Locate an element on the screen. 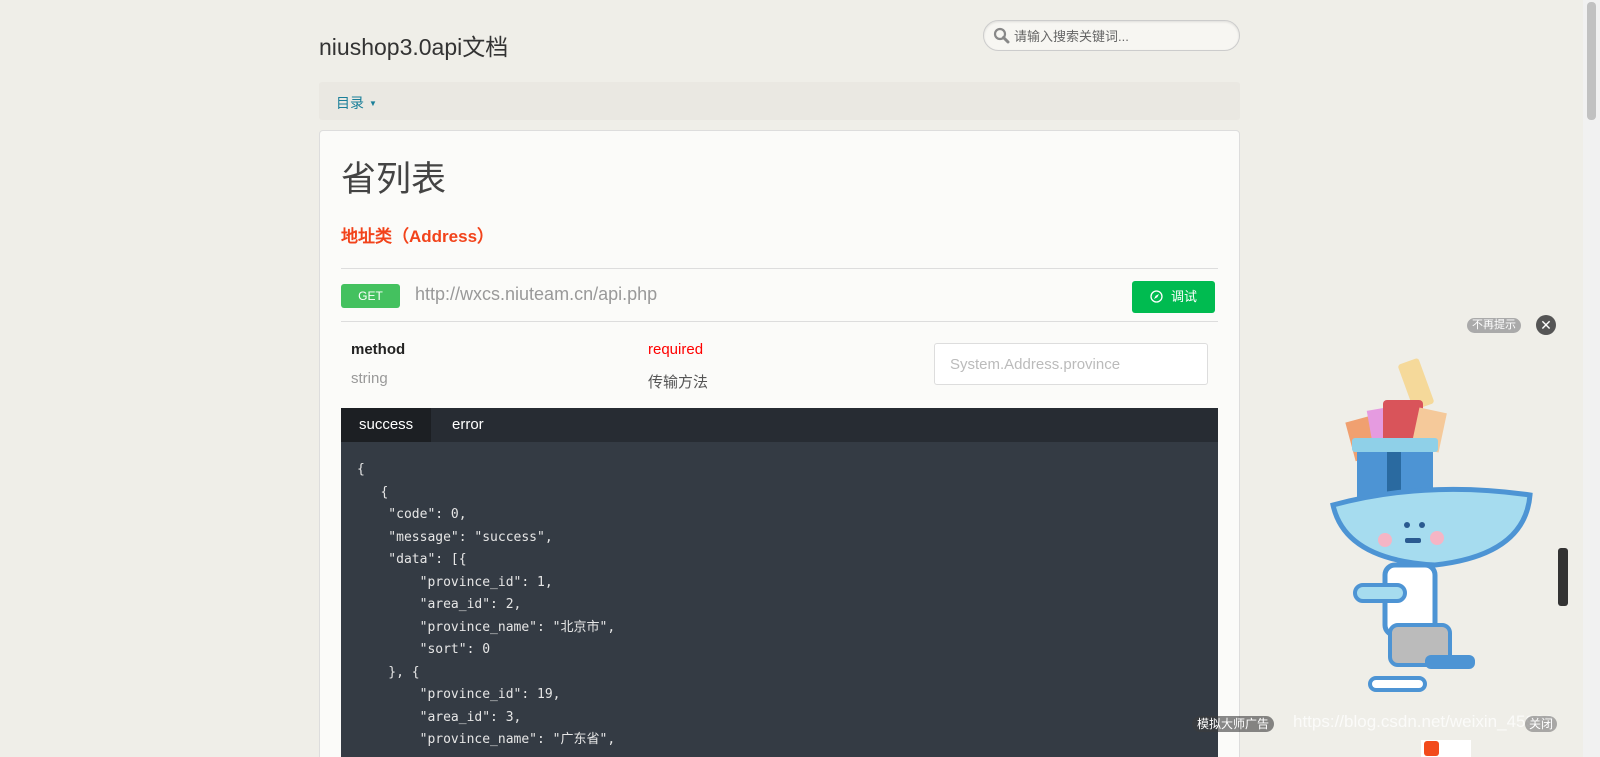 The image size is (1600, 757). method-input is located at coordinates (1071, 364).